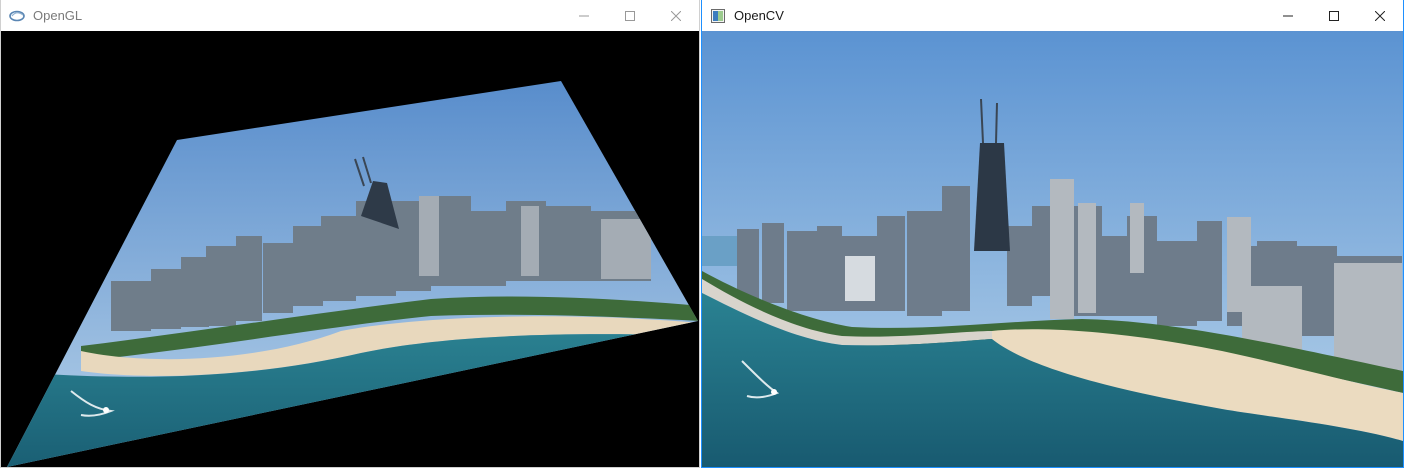  What do you see at coordinates (17, 16) in the screenshot?
I see `opengl-app-icon` at bounding box center [17, 16].